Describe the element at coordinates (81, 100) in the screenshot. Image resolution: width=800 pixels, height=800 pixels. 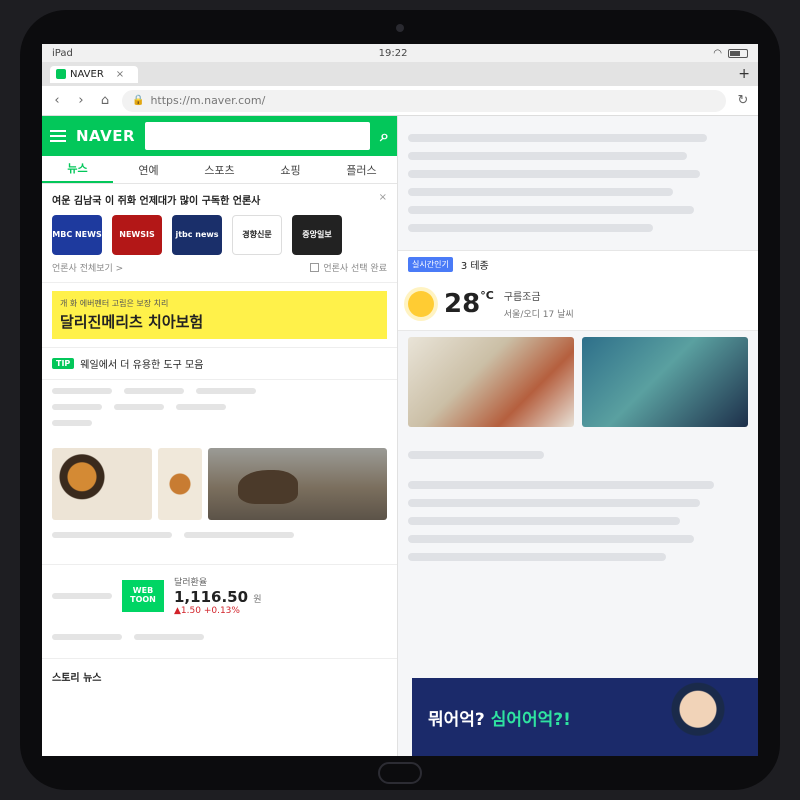
I see `forward-icon: ›` at that location.